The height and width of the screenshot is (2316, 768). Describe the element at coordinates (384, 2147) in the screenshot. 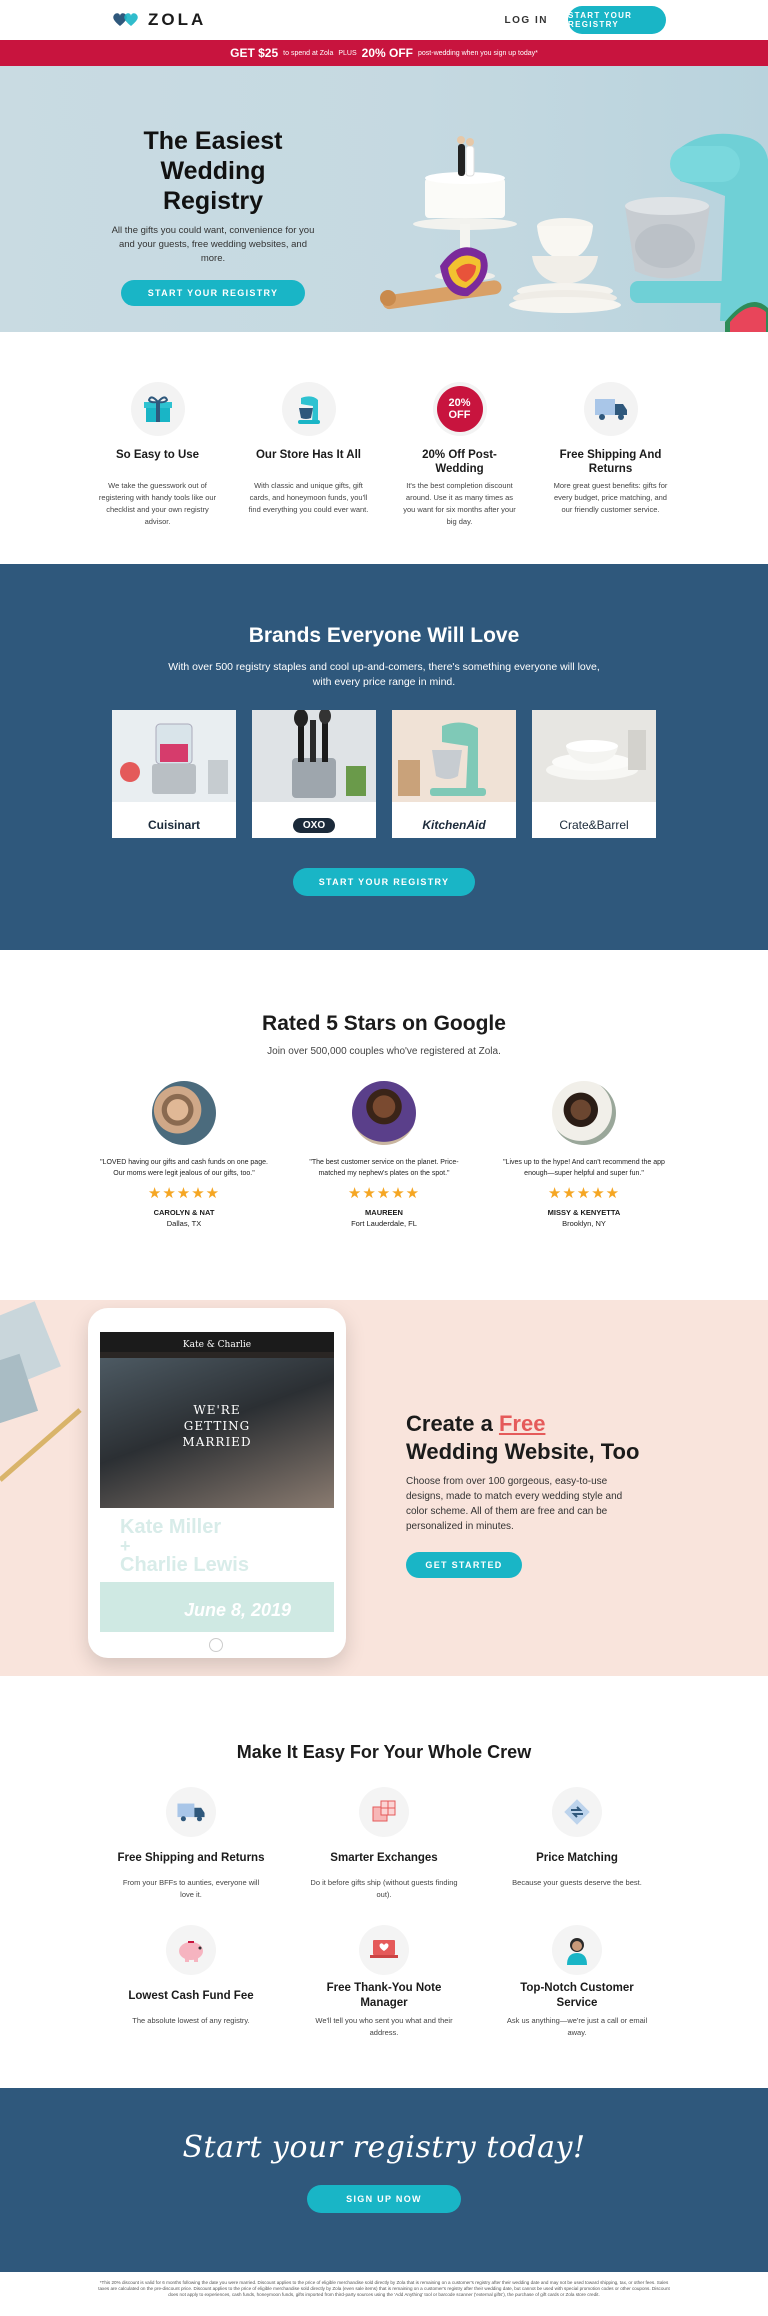

I see `cta-script-heading: Start your registry today!` at that location.